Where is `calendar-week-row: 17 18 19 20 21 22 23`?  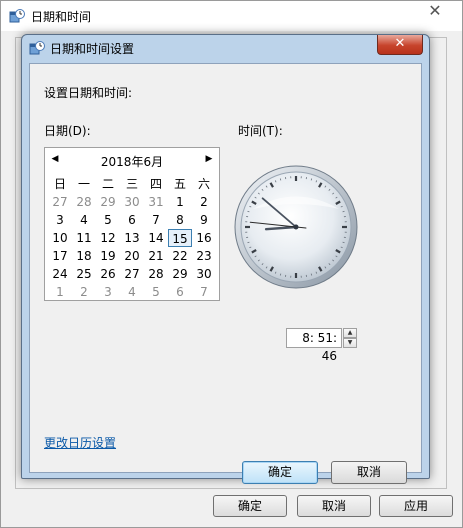 calendar-week-row: 17 18 19 20 21 22 23 is located at coordinates (132, 256).